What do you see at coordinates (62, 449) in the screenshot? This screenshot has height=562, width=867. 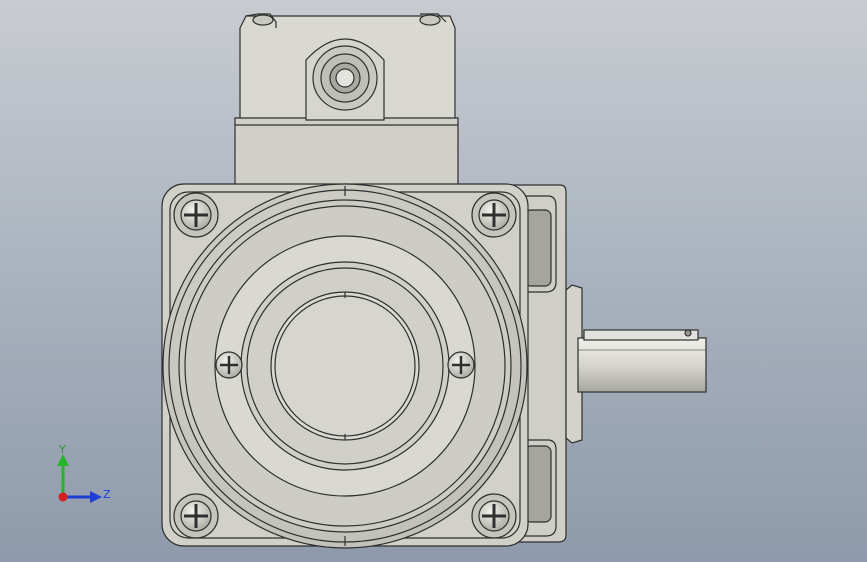 I see `y-axis-label: Y` at bounding box center [62, 449].